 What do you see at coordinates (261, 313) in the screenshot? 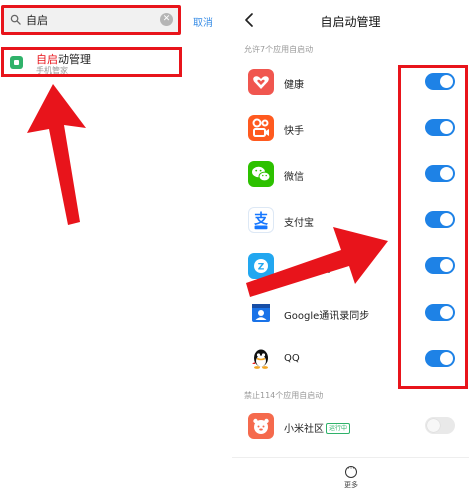
I see `google-contacts-icon` at bounding box center [261, 313].